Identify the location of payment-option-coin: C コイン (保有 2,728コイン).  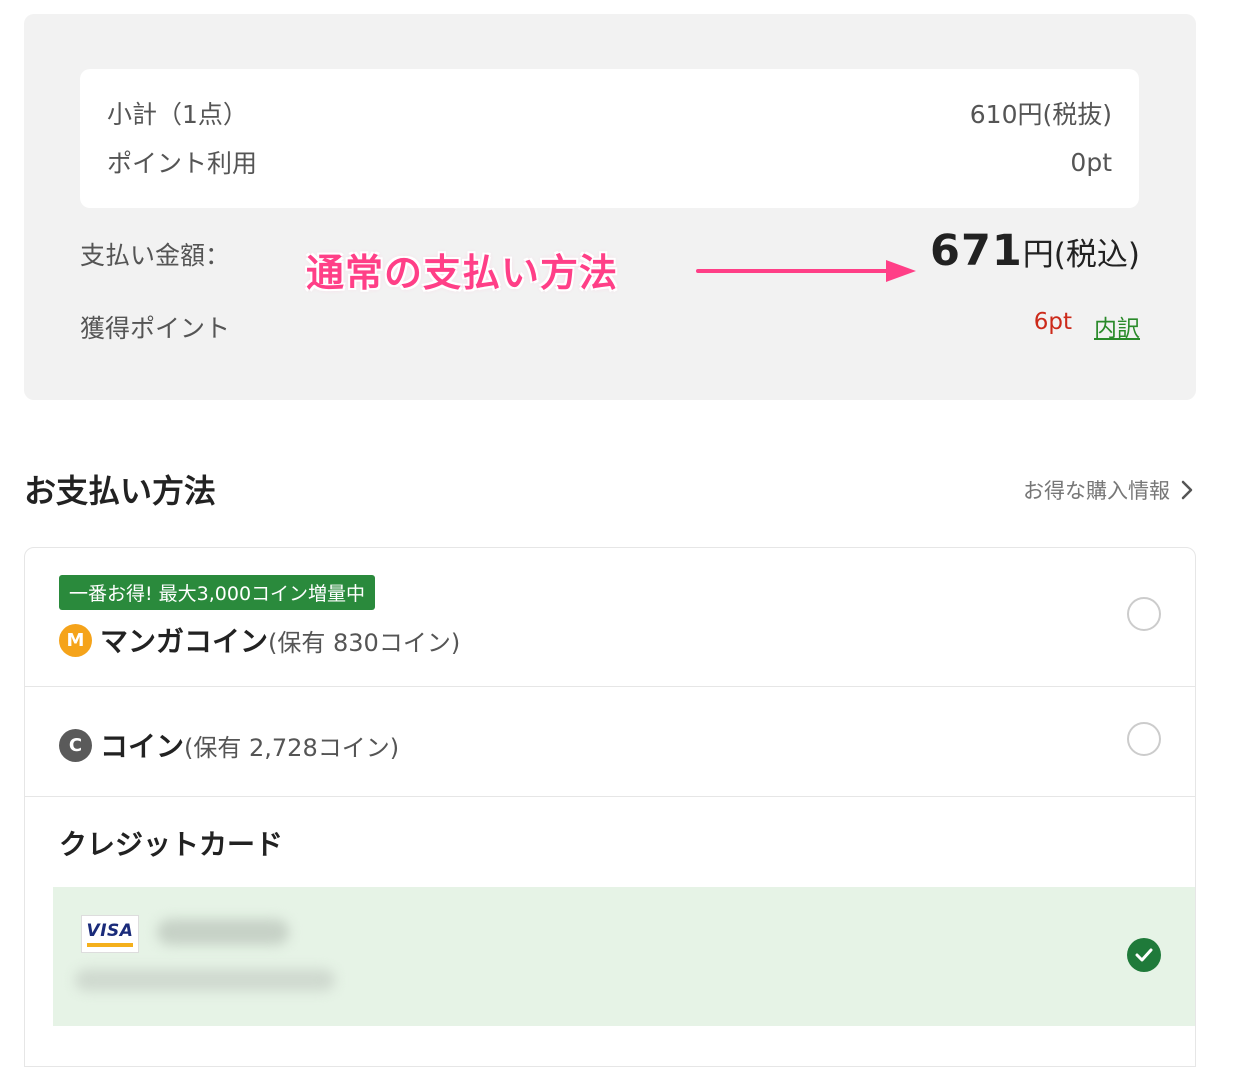
(610, 742).